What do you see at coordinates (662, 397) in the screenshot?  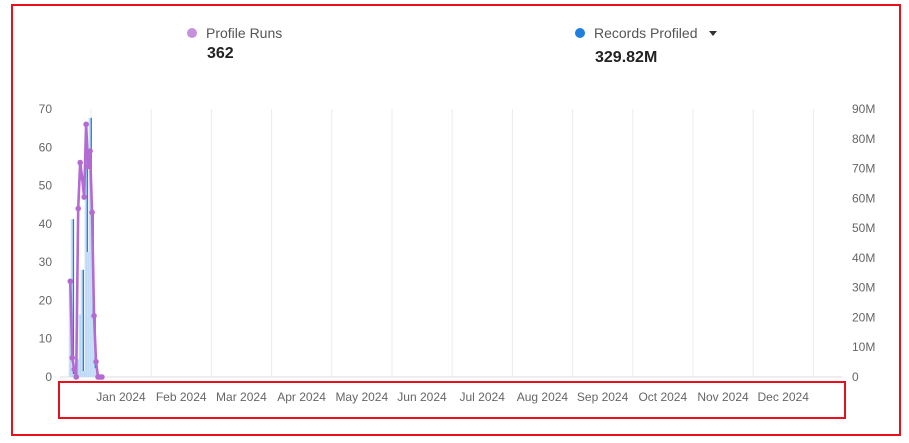 I see `x-tick-label: Oct 2024` at bounding box center [662, 397].